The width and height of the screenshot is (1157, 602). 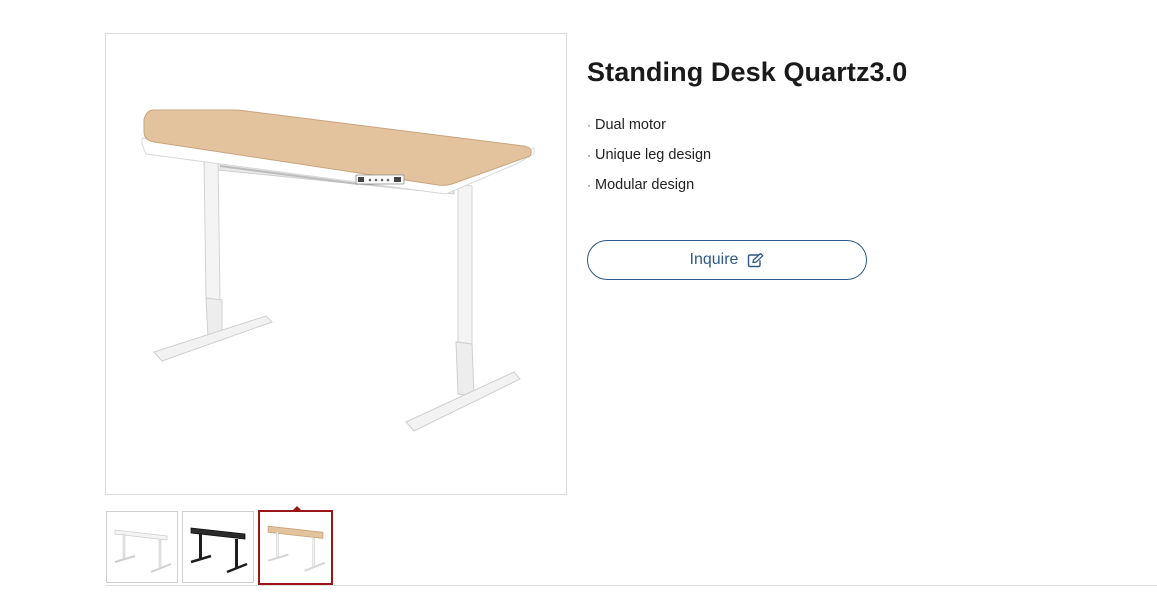 I want to click on feature-item: · Unique leg design, so click(x=649, y=160).